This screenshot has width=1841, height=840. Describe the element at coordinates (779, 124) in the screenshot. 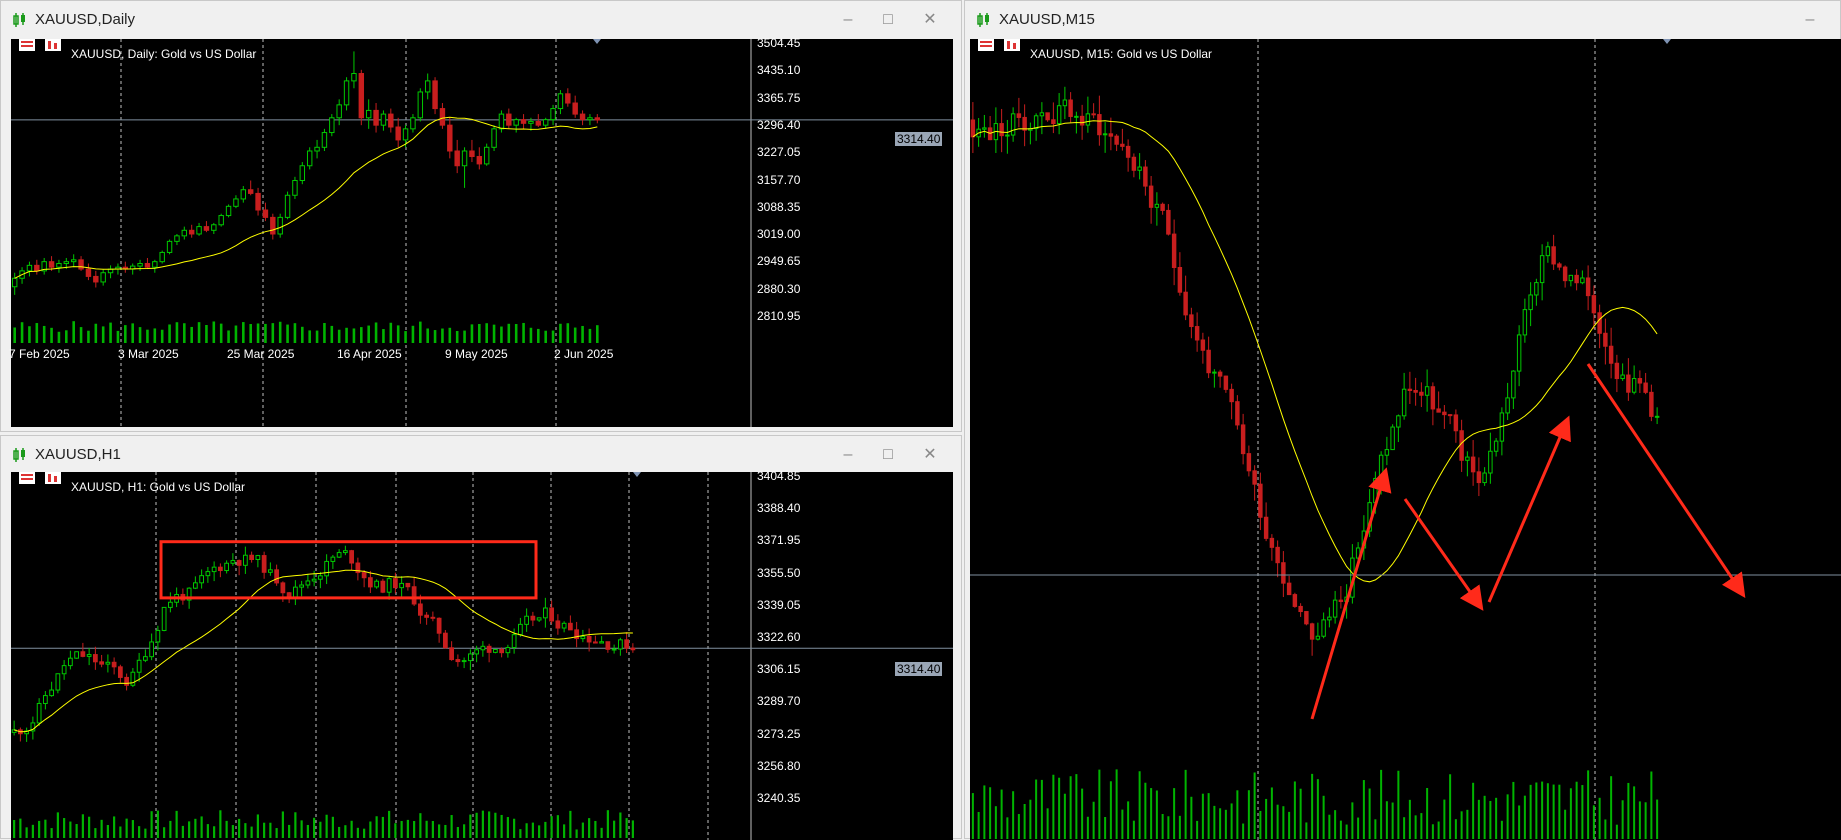

I see `price-tick-label: 3296.40` at that location.